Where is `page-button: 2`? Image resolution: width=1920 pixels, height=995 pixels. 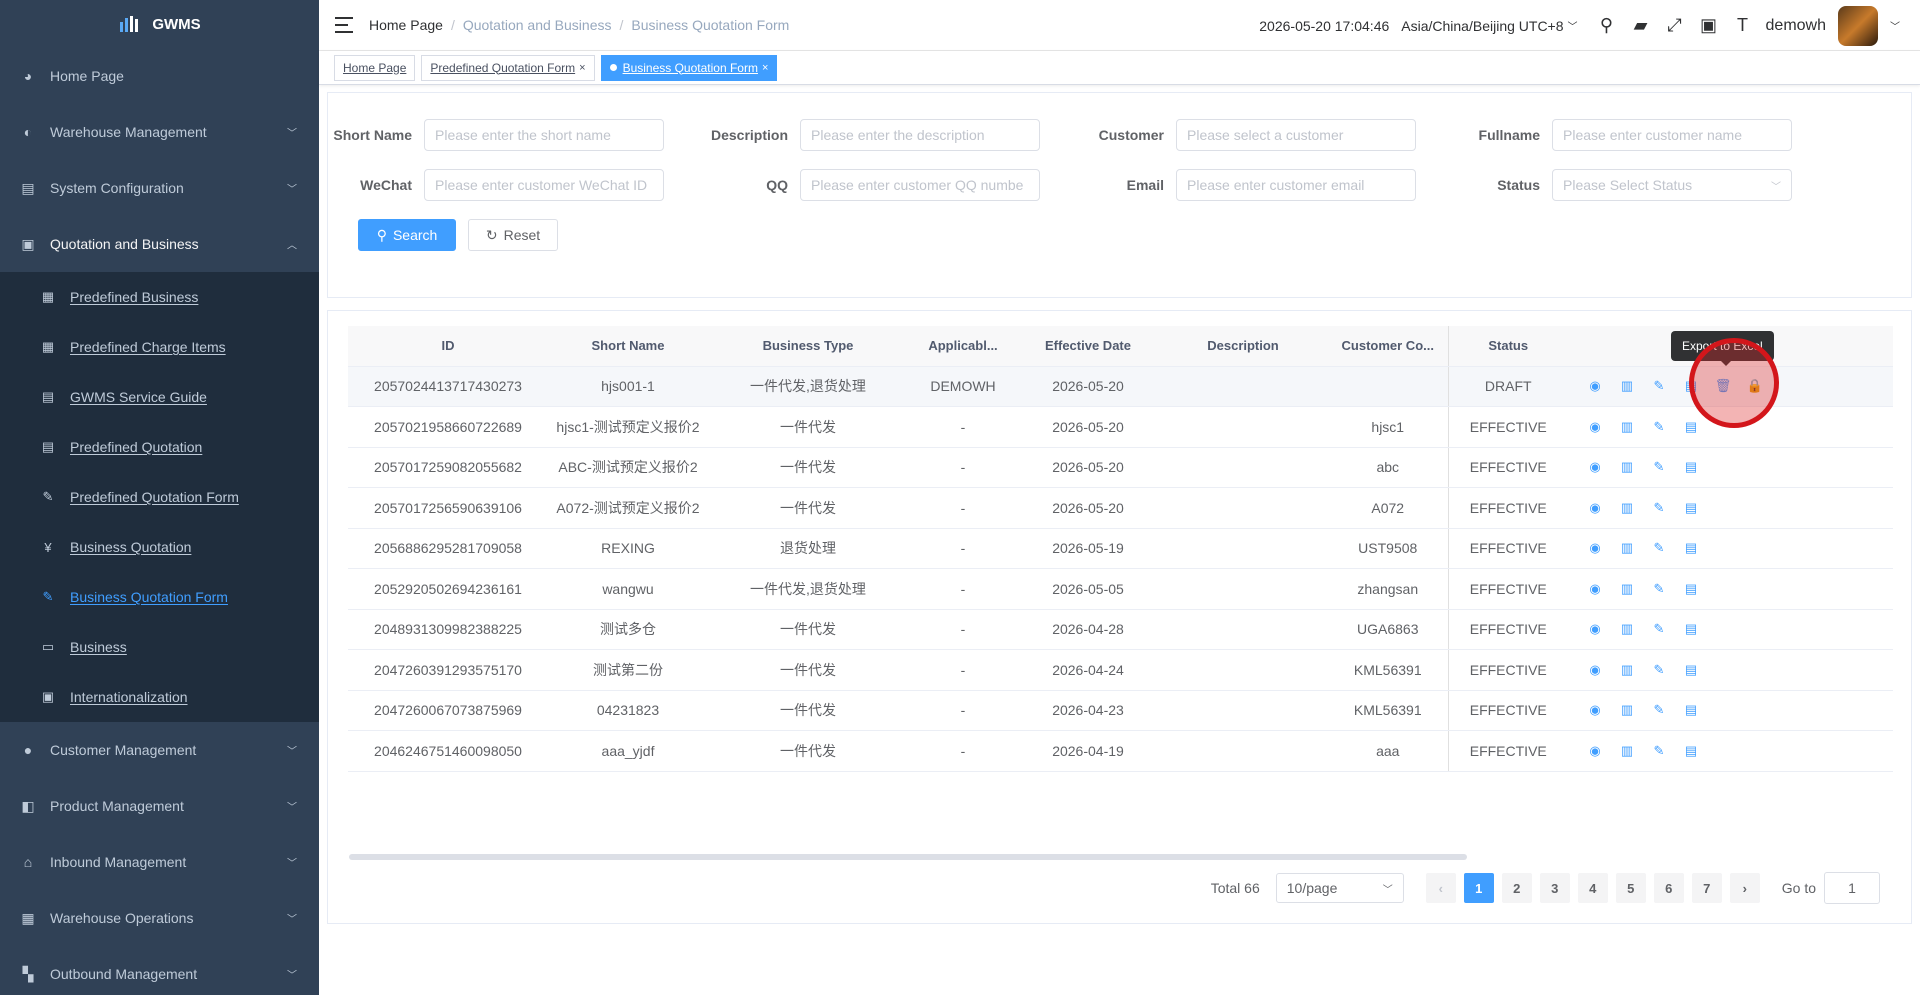 page-button: 2 is located at coordinates (1516, 888).